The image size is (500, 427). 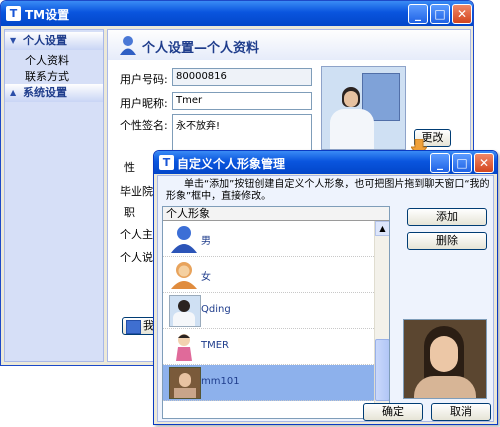 What do you see at coordinates (47, 15) in the screenshot?
I see `window-title: TM设置` at bounding box center [47, 15].